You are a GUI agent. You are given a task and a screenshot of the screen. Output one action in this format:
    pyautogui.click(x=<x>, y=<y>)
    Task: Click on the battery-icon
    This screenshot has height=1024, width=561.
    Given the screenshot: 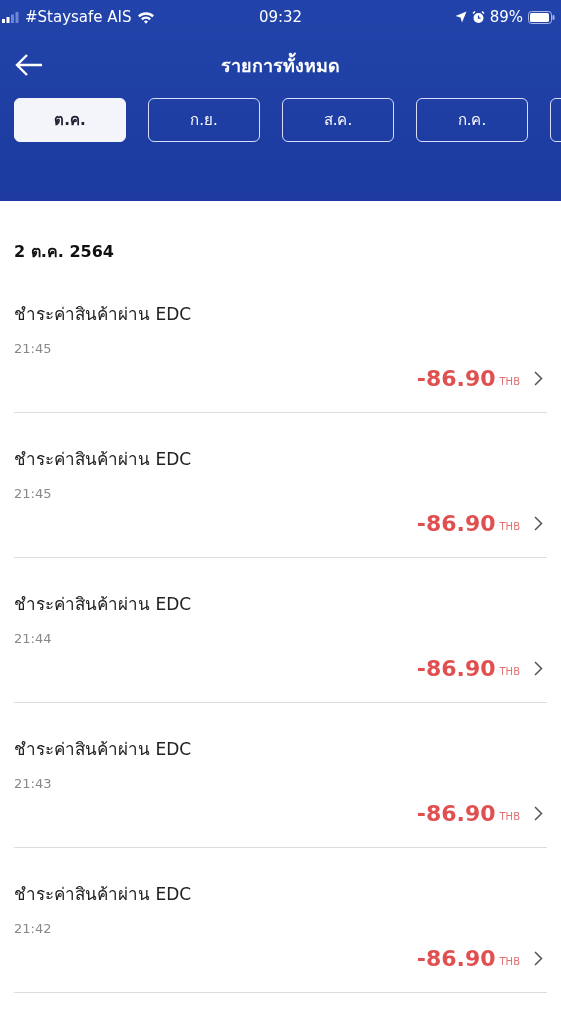 What is the action you would take?
    pyautogui.click(x=541, y=17)
    